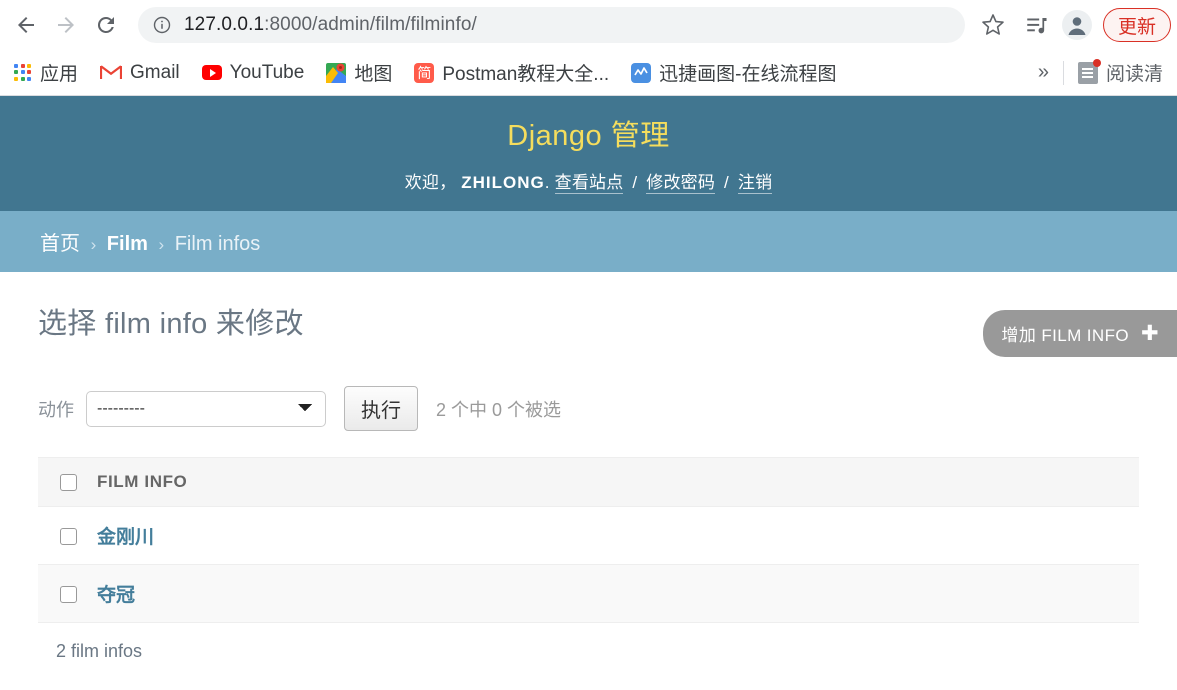 The width and height of the screenshot is (1177, 690). I want to click on view-site-link: 查看站点, so click(589, 183).